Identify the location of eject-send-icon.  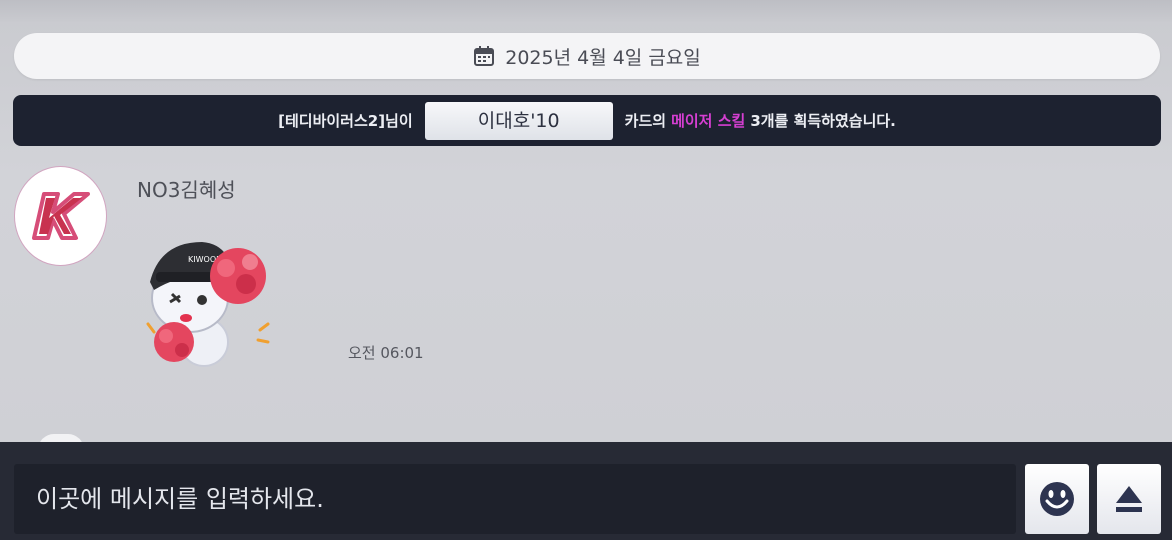
(1129, 499).